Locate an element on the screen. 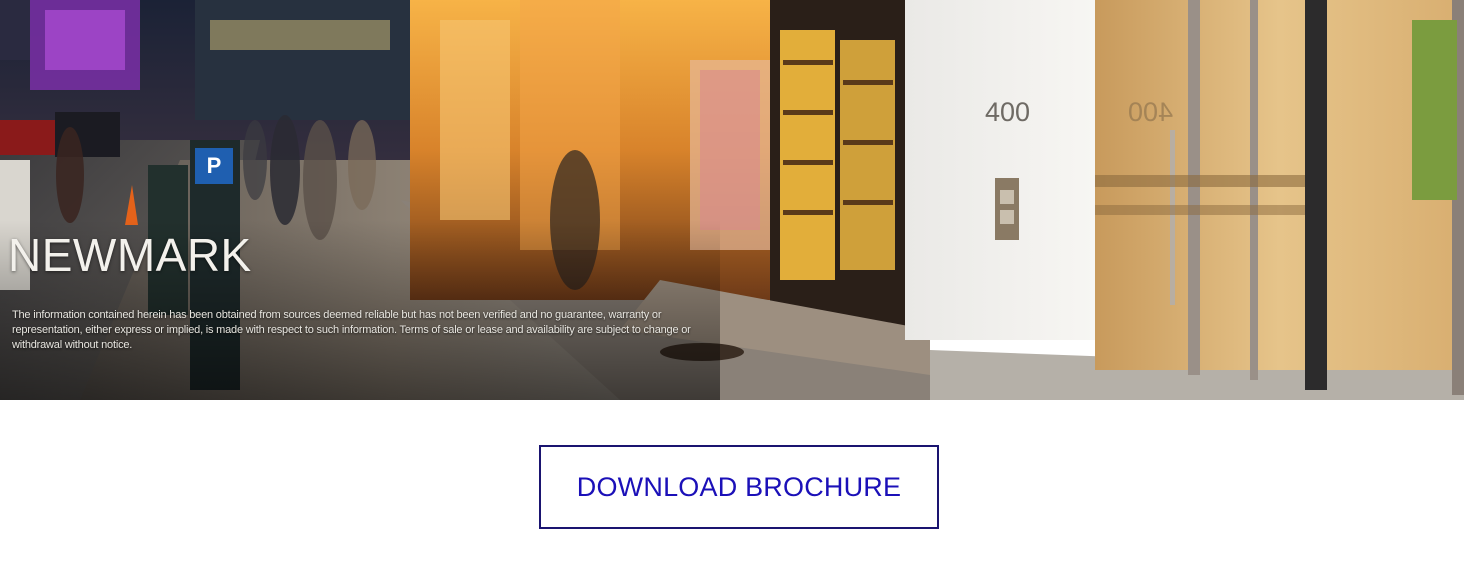 The width and height of the screenshot is (1464, 583). download-brochure-button: DOWNLOAD BROCHURE is located at coordinates (739, 487).